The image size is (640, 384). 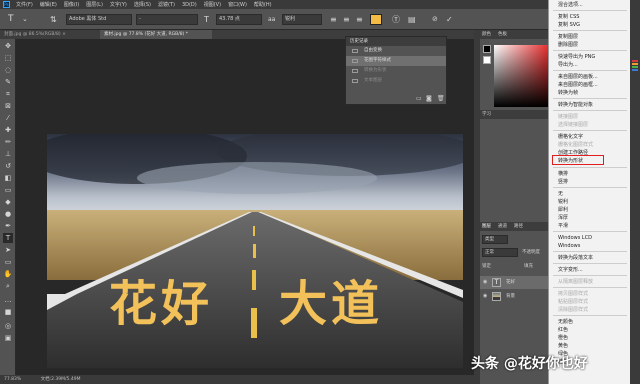 What do you see at coordinates (593, 194) in the screenshot?
I see `menu-item-aa-none: 无` at bounding box center [593, 194].